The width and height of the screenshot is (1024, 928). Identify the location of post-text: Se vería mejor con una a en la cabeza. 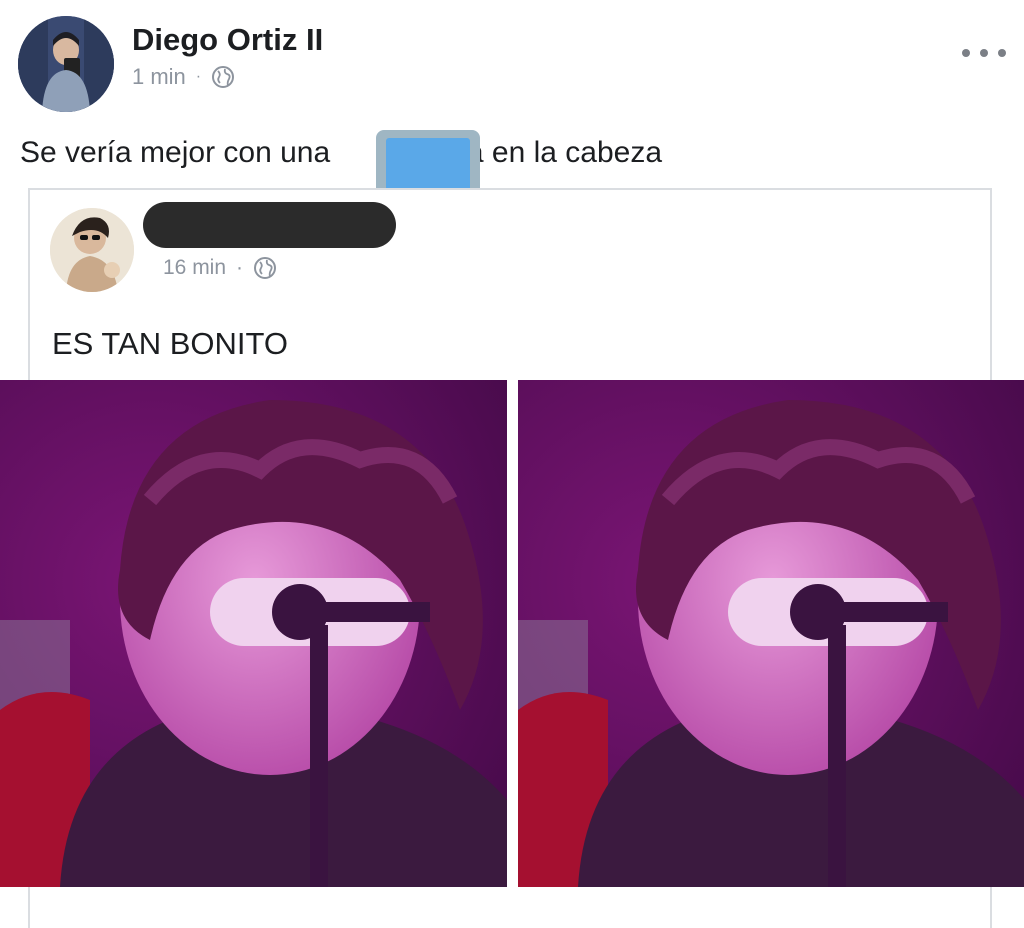
(341, 153).